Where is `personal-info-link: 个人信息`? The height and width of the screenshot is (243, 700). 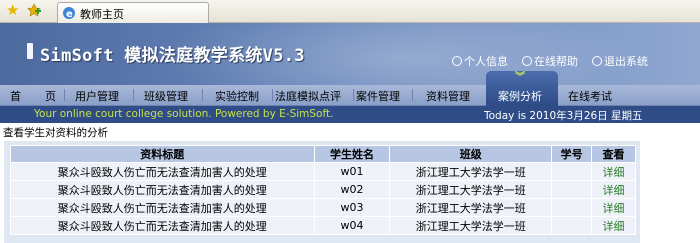
personal-info-link: 个人信息 is located at coordinates (480, 61).